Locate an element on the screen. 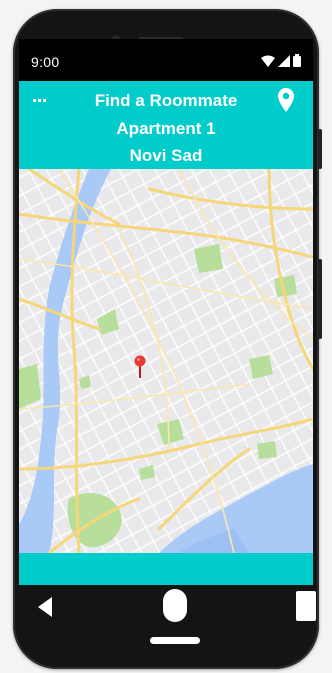 The height and width of the screenshot is (673, 332). battery-icon is located at coordinates (297, 60).